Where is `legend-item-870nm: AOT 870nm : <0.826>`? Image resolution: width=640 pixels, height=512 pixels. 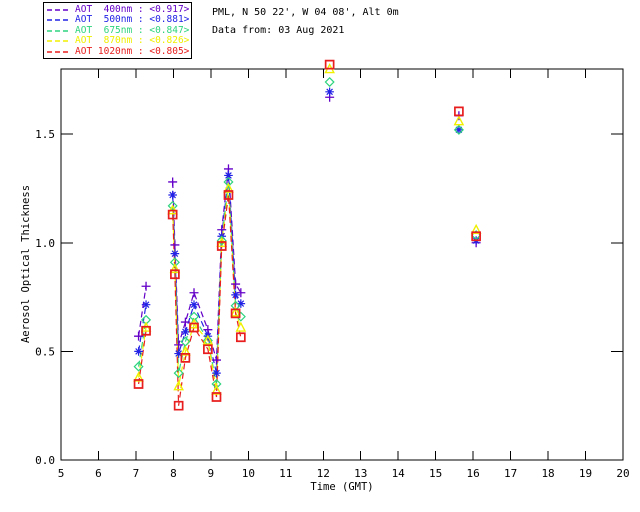
legend-item-870nm: AOT 870nm : <0.826> is located at coordinates (119, 41).